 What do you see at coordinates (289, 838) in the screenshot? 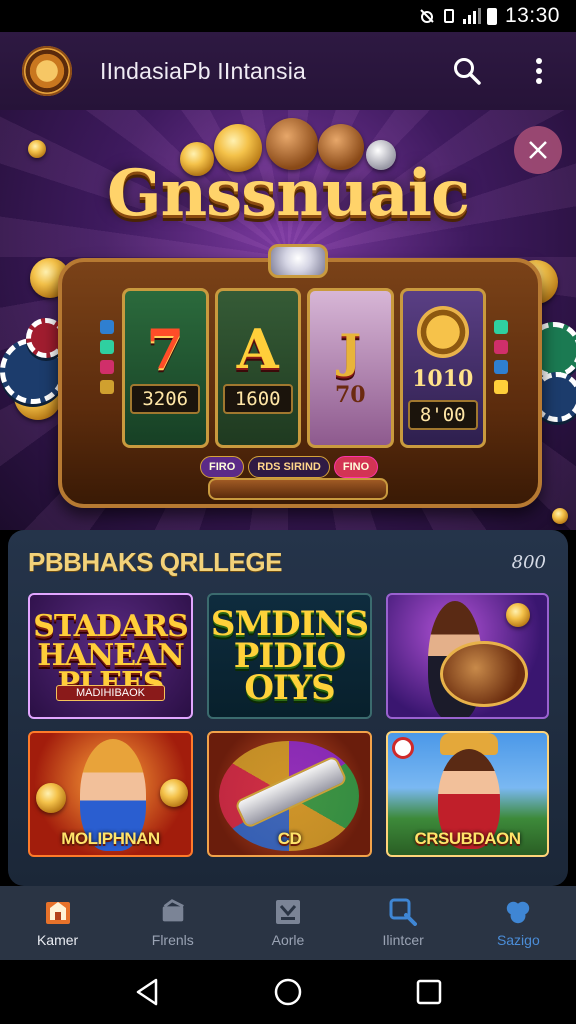
I see `game-label: CD` at bounding box center [289, 838].